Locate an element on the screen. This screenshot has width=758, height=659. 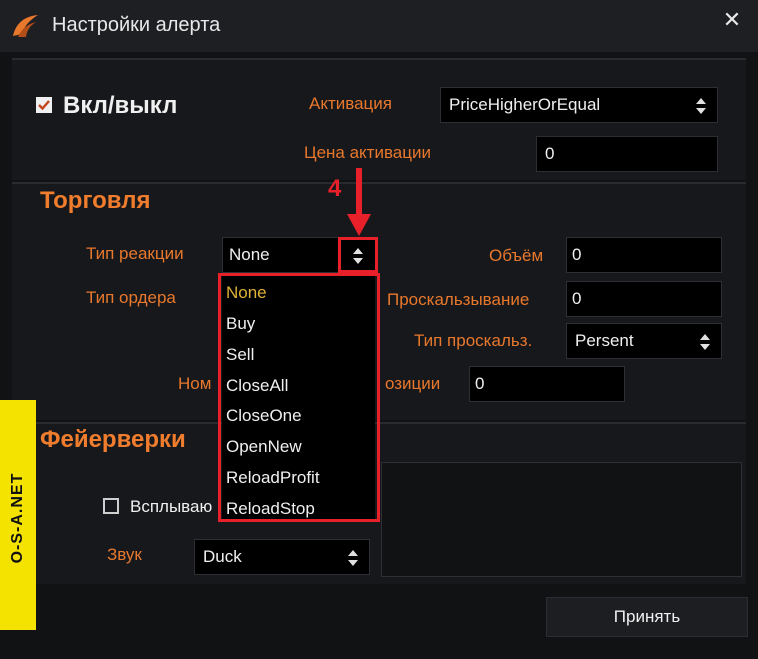
sound-select: Duck is located at coordinates (282, 557).